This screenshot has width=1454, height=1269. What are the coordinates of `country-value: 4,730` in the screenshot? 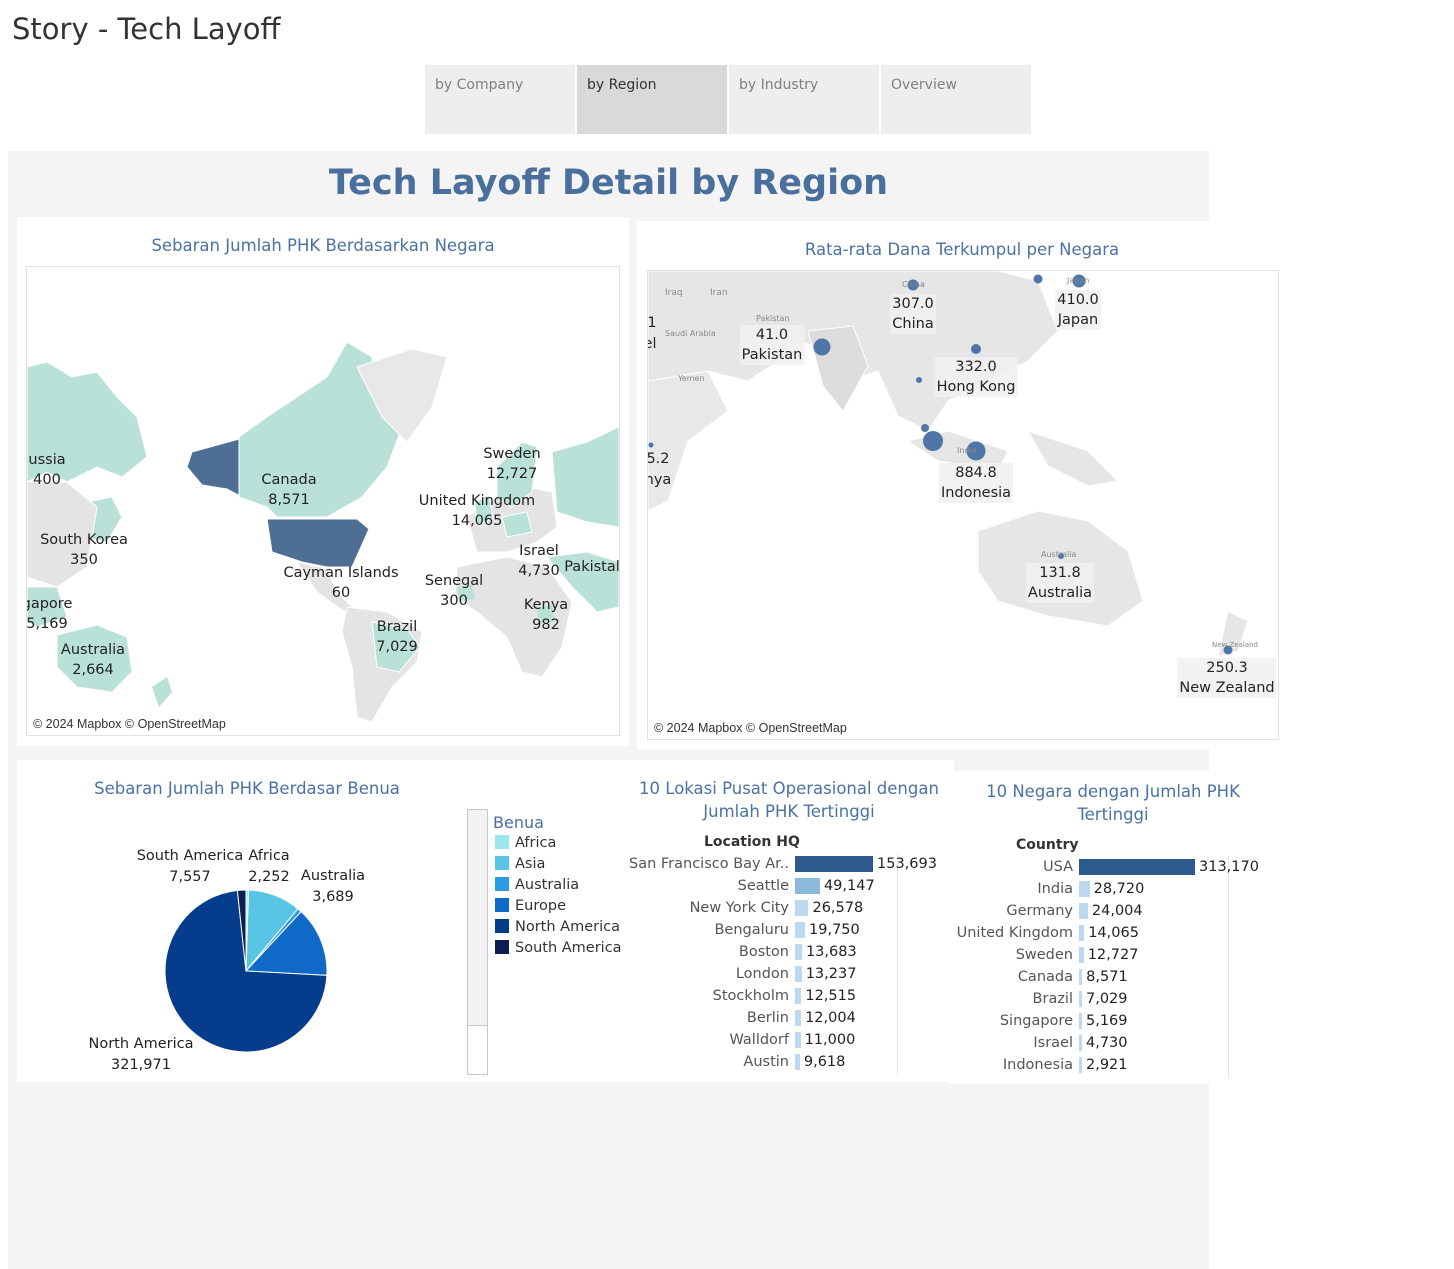 It's located at (1107, 1043).